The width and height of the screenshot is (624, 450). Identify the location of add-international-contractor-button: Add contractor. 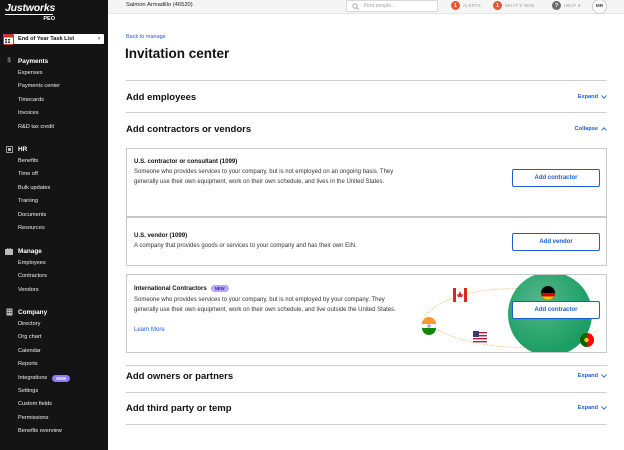
(556, 310).